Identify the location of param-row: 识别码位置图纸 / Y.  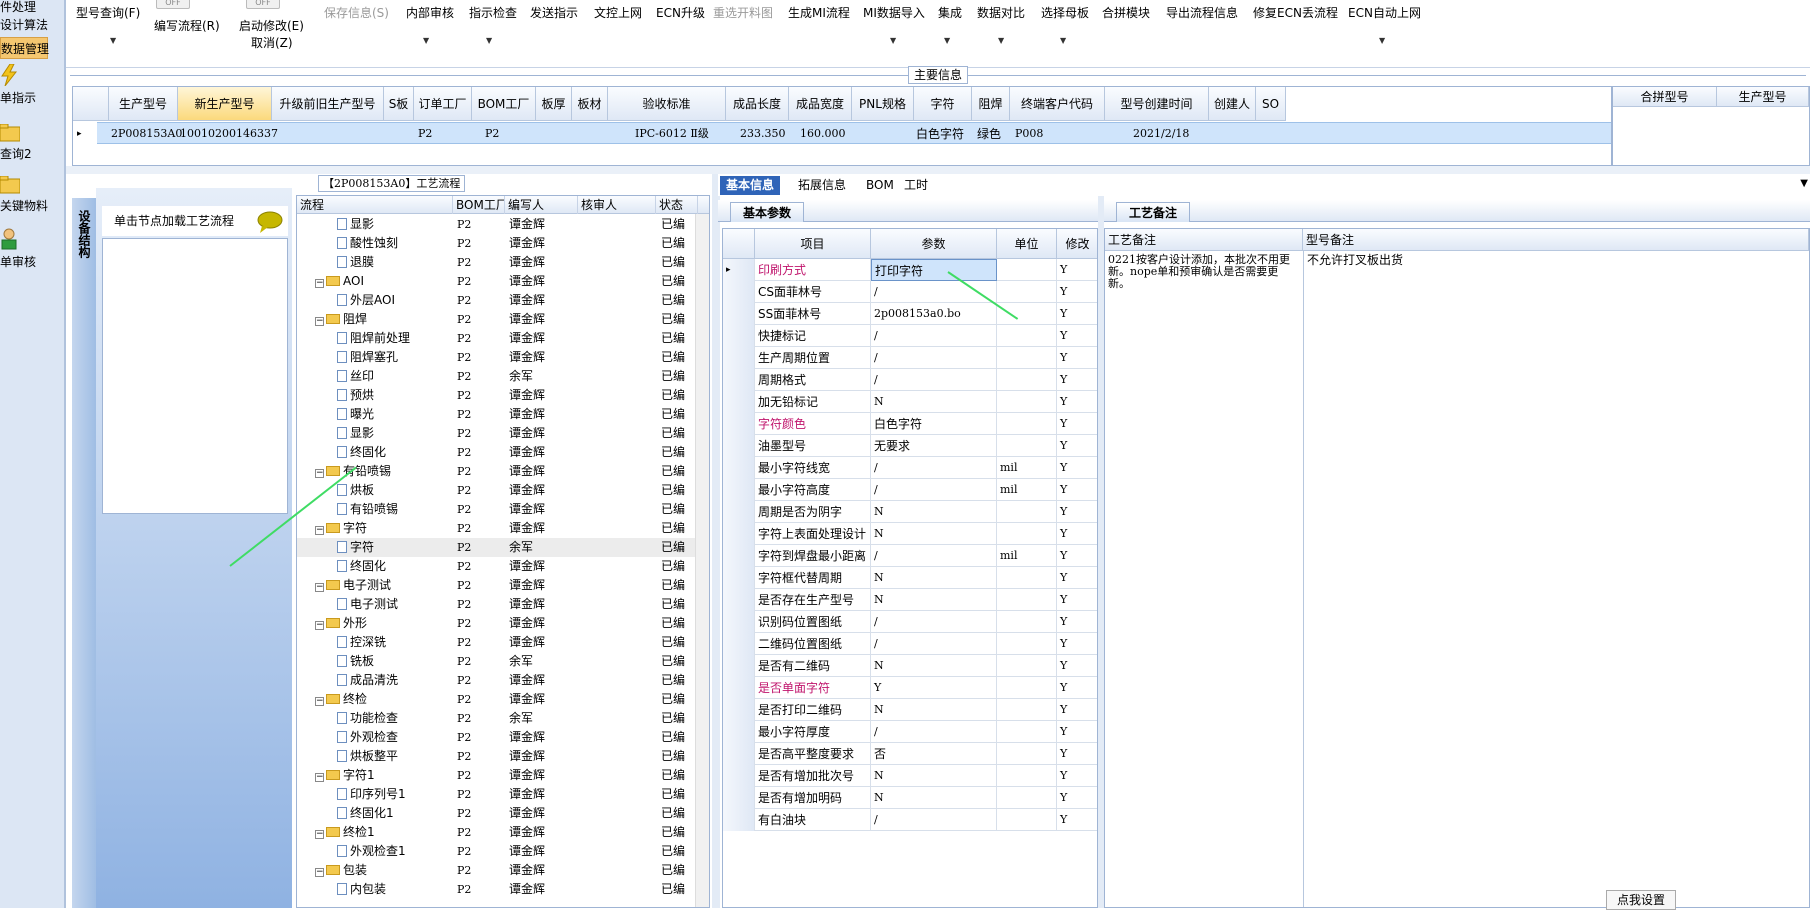
(910, 622).